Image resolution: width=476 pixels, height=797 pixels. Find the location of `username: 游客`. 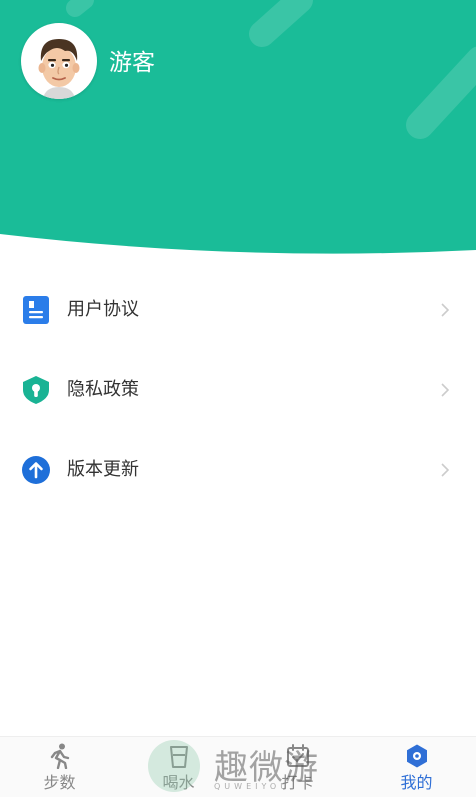

username: 游客 is located at coordinates (132, 63).